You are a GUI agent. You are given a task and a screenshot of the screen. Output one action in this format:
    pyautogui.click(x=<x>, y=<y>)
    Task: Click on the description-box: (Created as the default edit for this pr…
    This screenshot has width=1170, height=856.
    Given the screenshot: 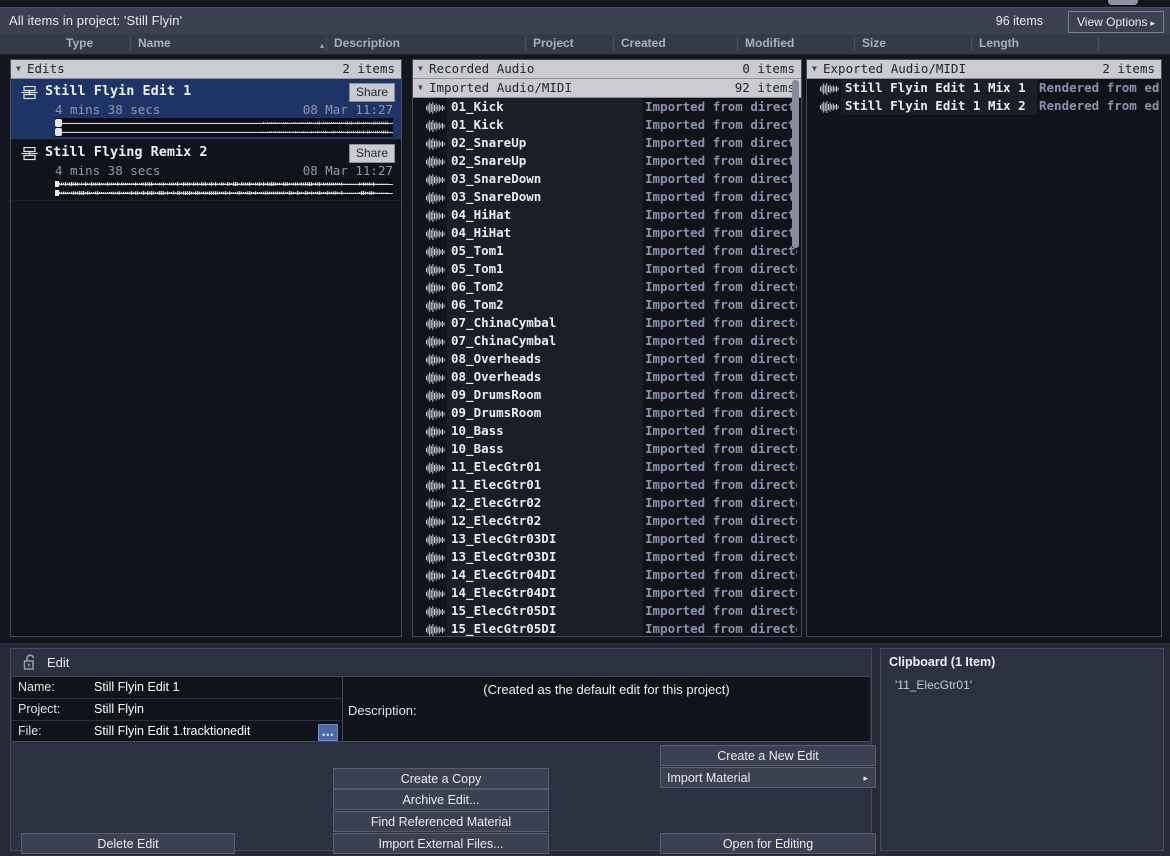 What is the action you would take?
    pyautogui.click(x=606, y=709)
    